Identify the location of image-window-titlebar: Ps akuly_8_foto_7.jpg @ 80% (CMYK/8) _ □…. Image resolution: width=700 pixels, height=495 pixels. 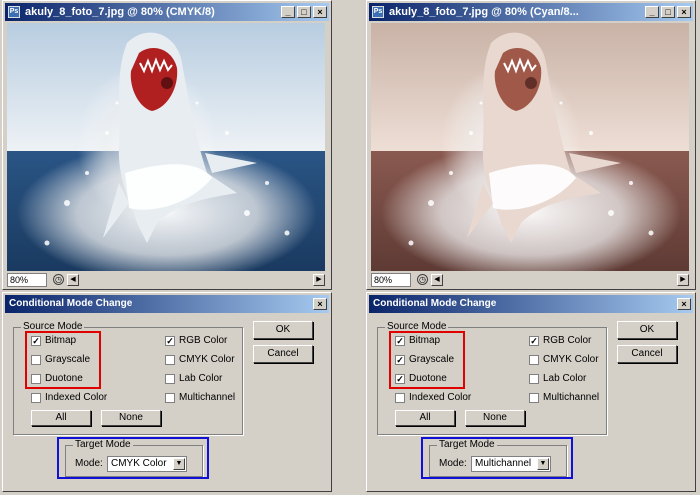
(167, 12).